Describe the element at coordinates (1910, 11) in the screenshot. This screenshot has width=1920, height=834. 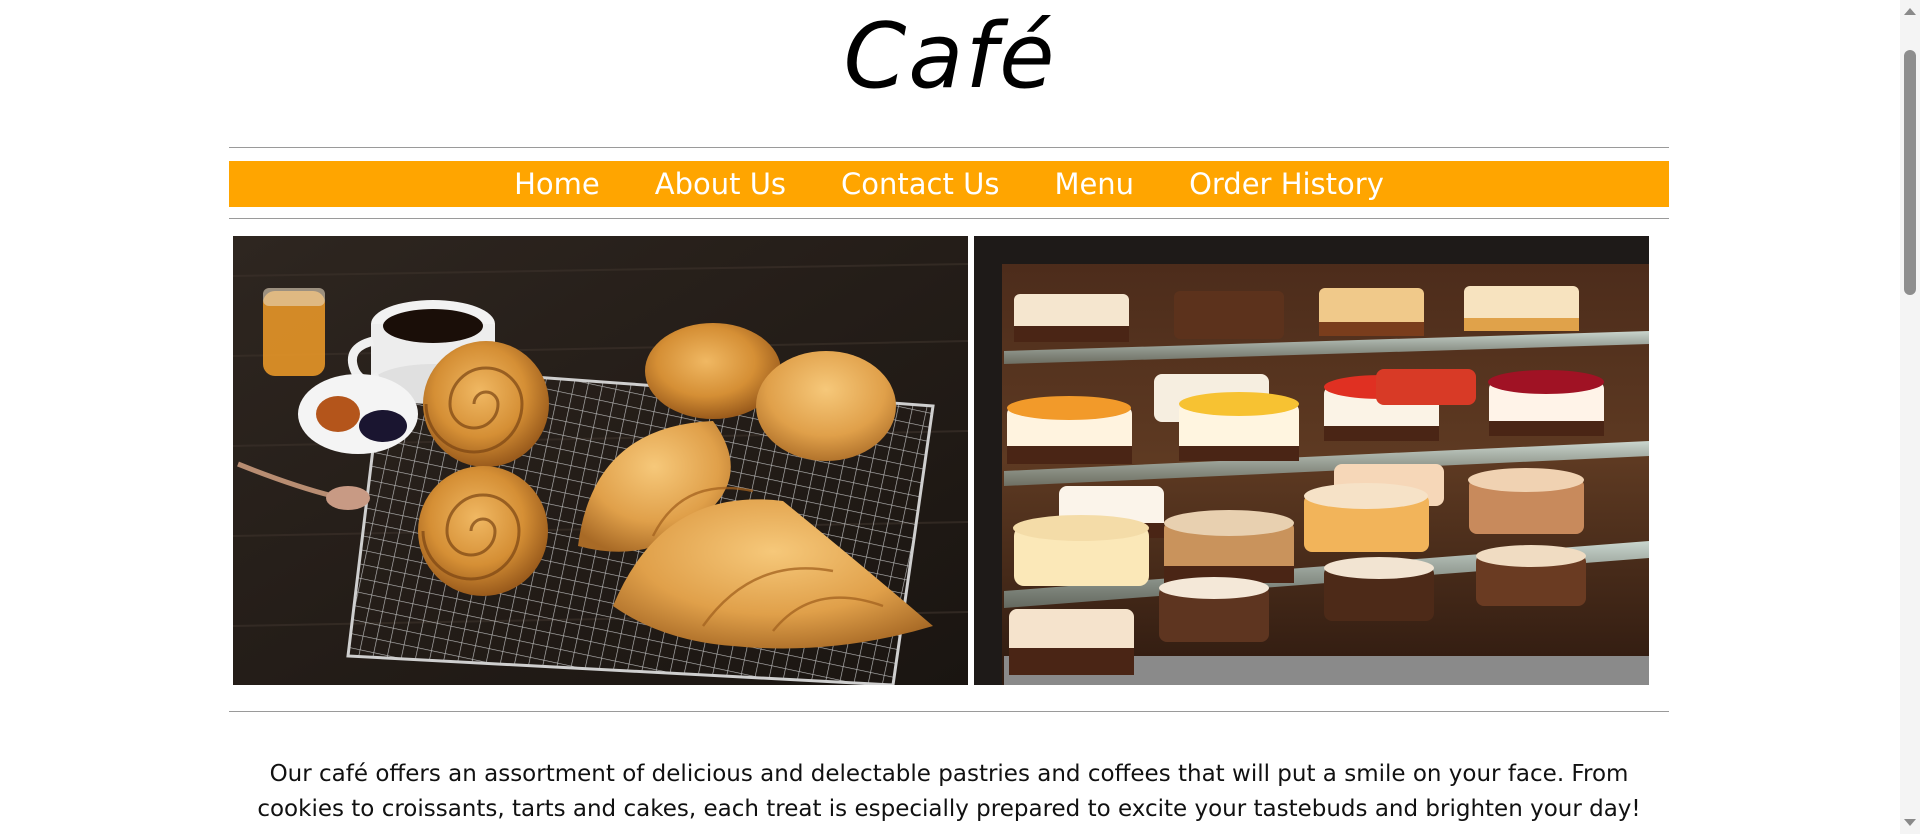
I see `scroll-up-arrow-icon` at that location.